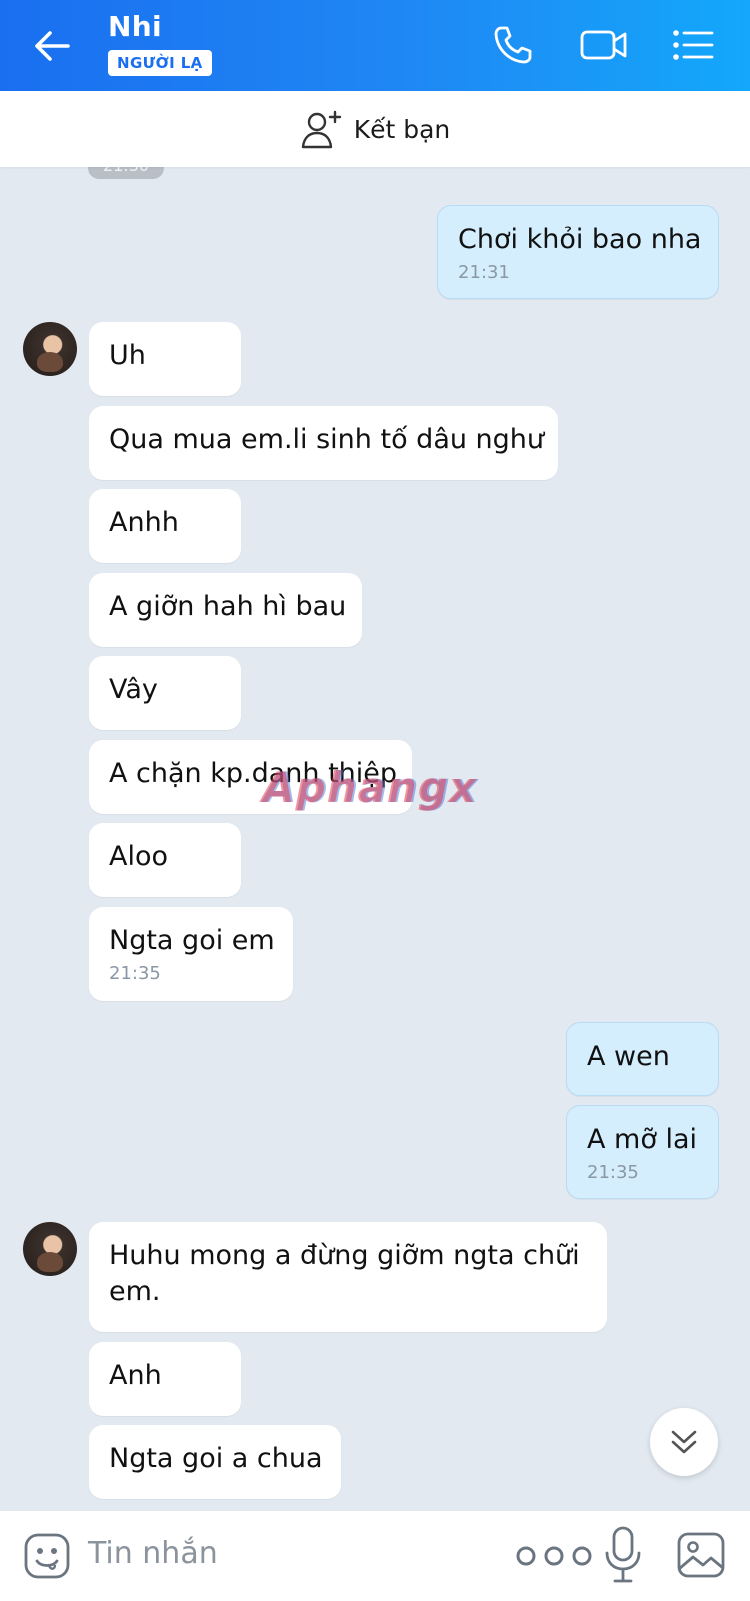 The height and width of the screenshot is (1601, 750). I want to click on emoji-icon, so click(47, 1556).